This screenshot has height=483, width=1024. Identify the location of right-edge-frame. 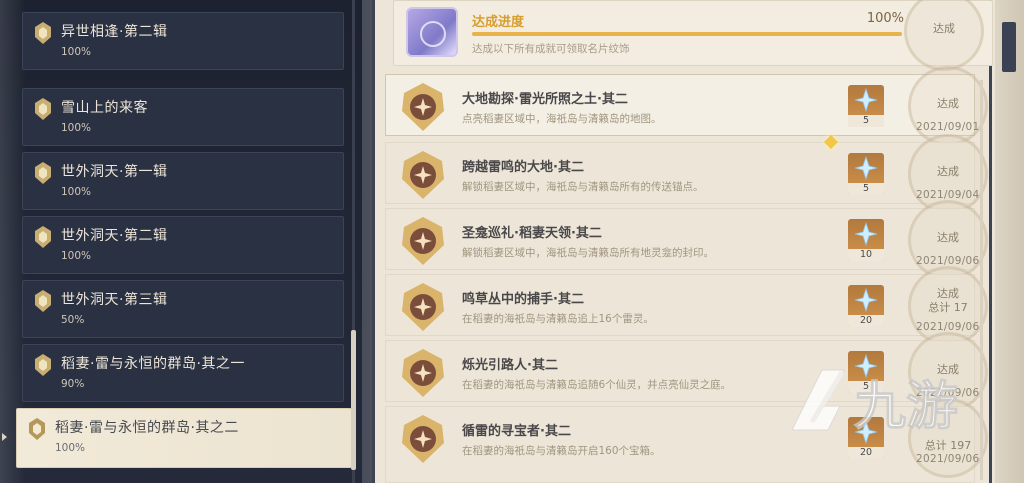
(1009, 241).